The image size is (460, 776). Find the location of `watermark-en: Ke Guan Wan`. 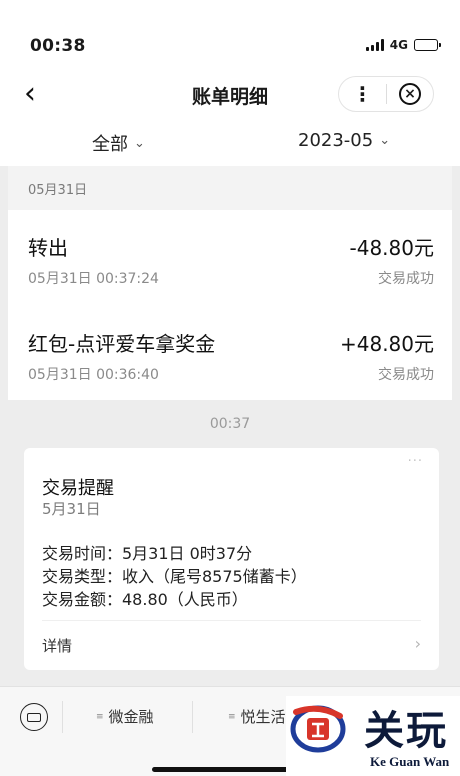

watermark-en: Ke Guan Wan is located at coordinates (410, 761).